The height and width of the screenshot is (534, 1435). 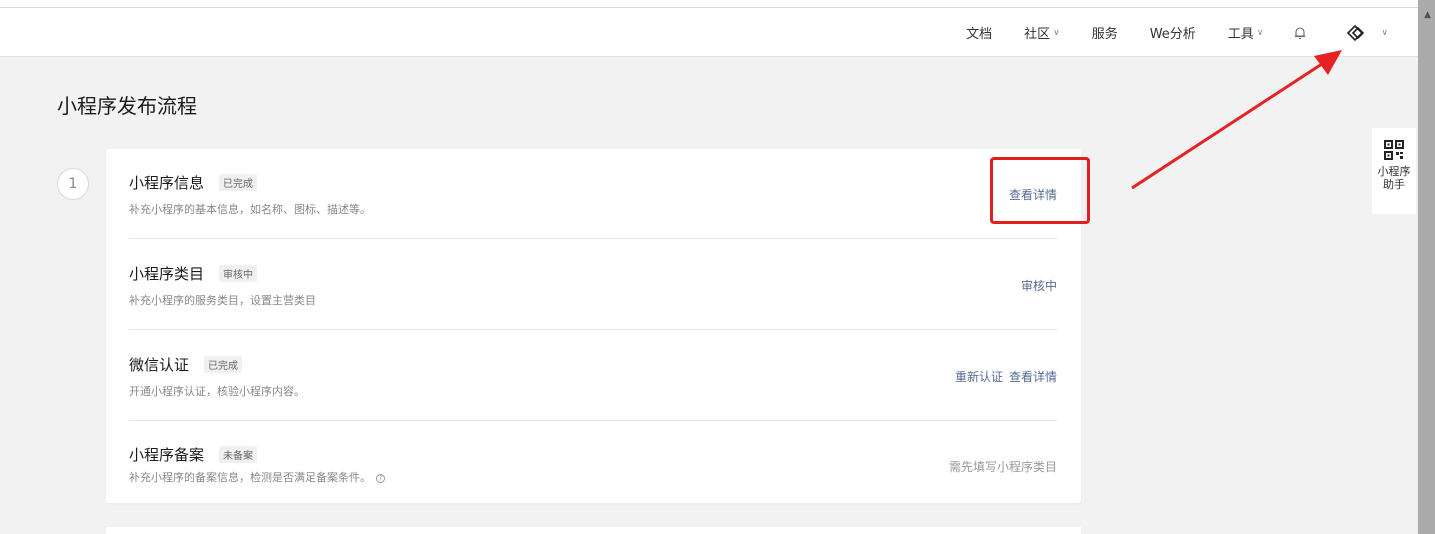 What do you see at coordinates (709, 4) in the screenshot?
I see `browser-bookmark-strip` at bounding box center [709, 4].